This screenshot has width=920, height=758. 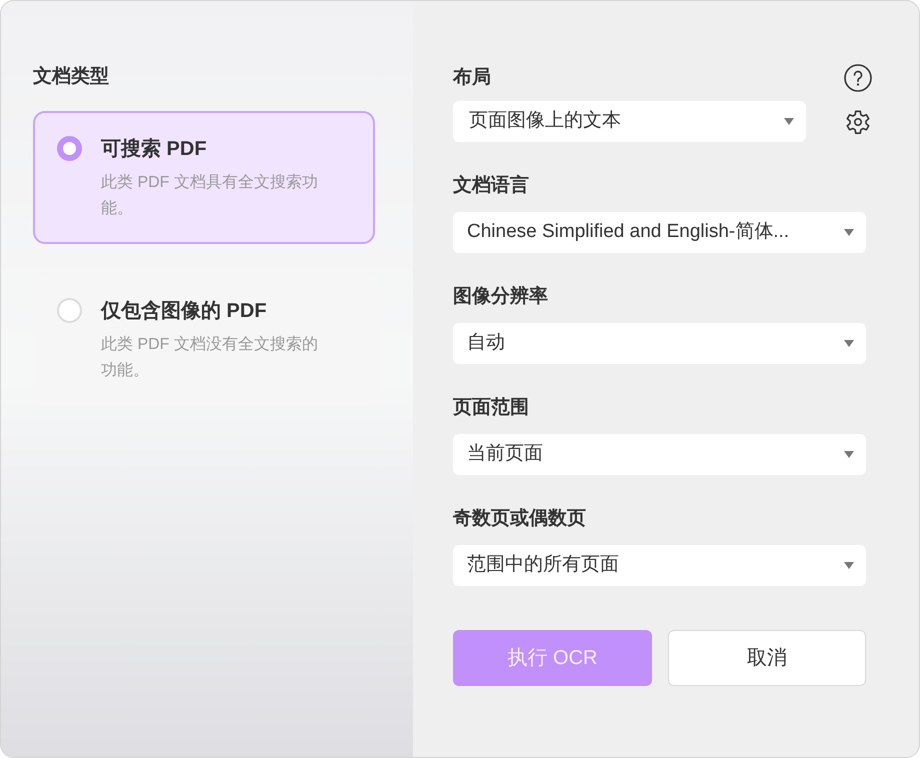 What do you see at coordinates (71, 76) in the screenshot?
I see `section-title: 文档类型` at bounding box center [71, 76].